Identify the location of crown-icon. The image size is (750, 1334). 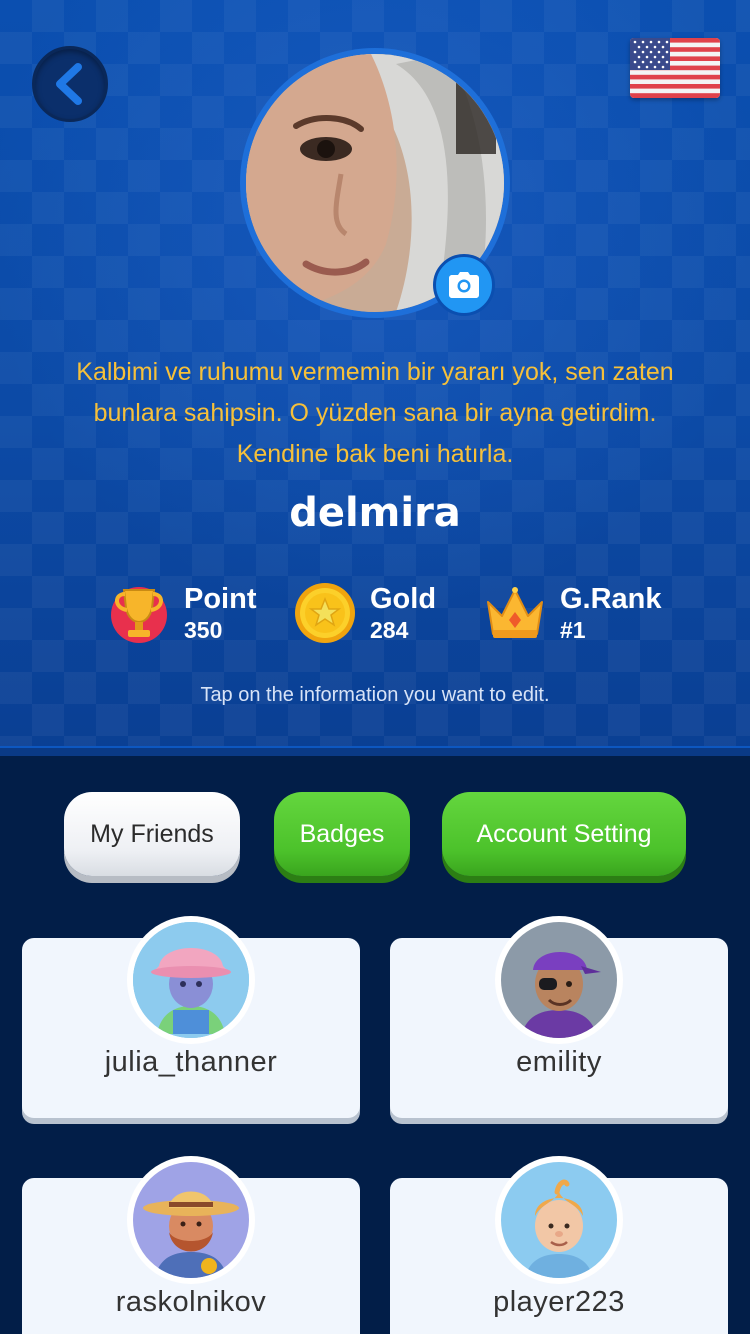
(515, 612).